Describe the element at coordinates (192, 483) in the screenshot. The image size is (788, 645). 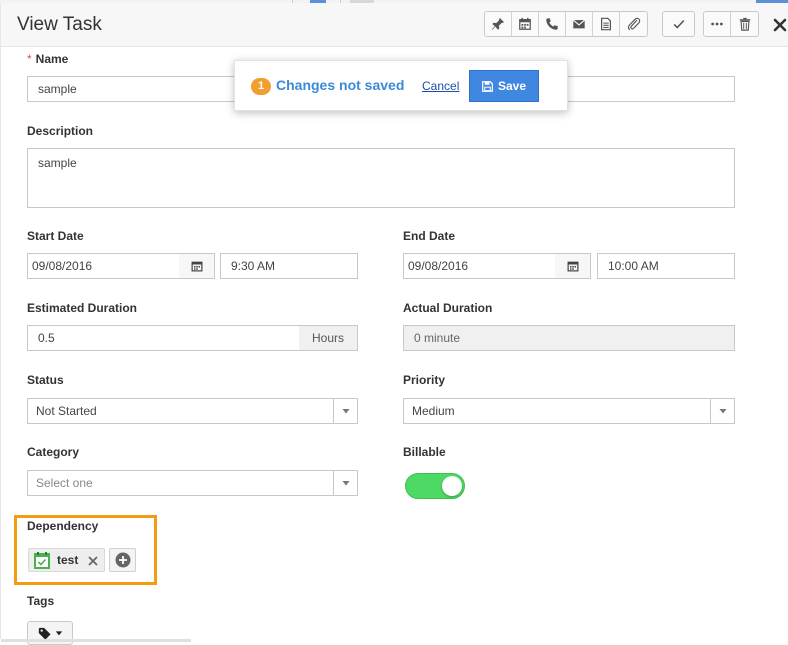
I see `category-select: Select one` at that location.